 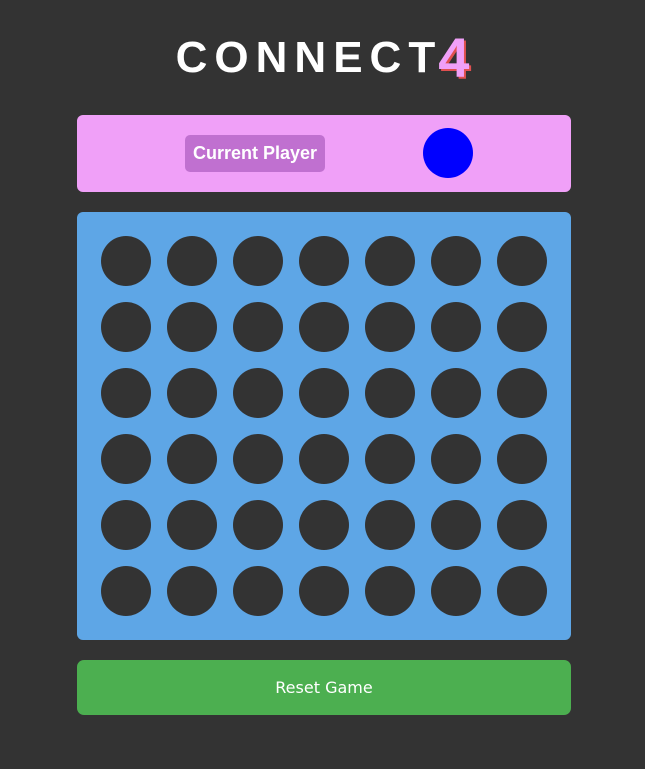 I want to click on board-cell-r2-c1, so click(x=126, y=327).